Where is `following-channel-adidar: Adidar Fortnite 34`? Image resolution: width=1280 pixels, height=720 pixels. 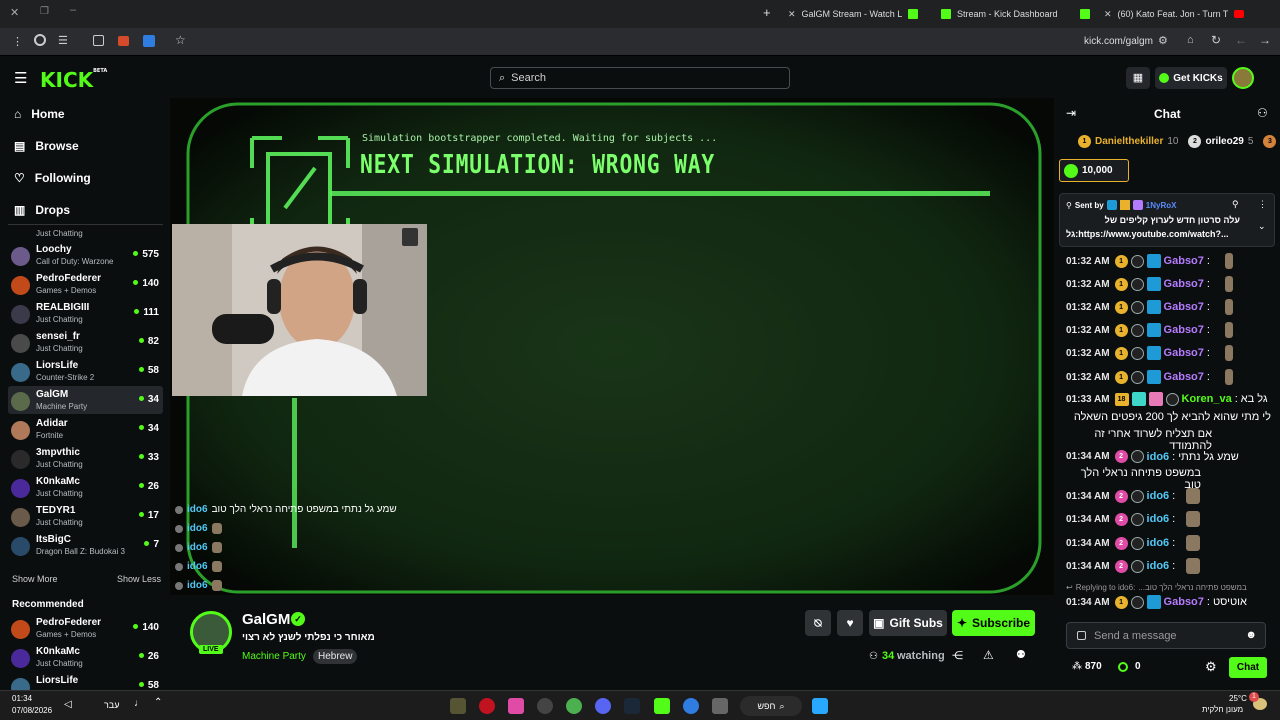 following-channel-adidar: Adidar Fortnite 34 is located at coordinates (85, 429).